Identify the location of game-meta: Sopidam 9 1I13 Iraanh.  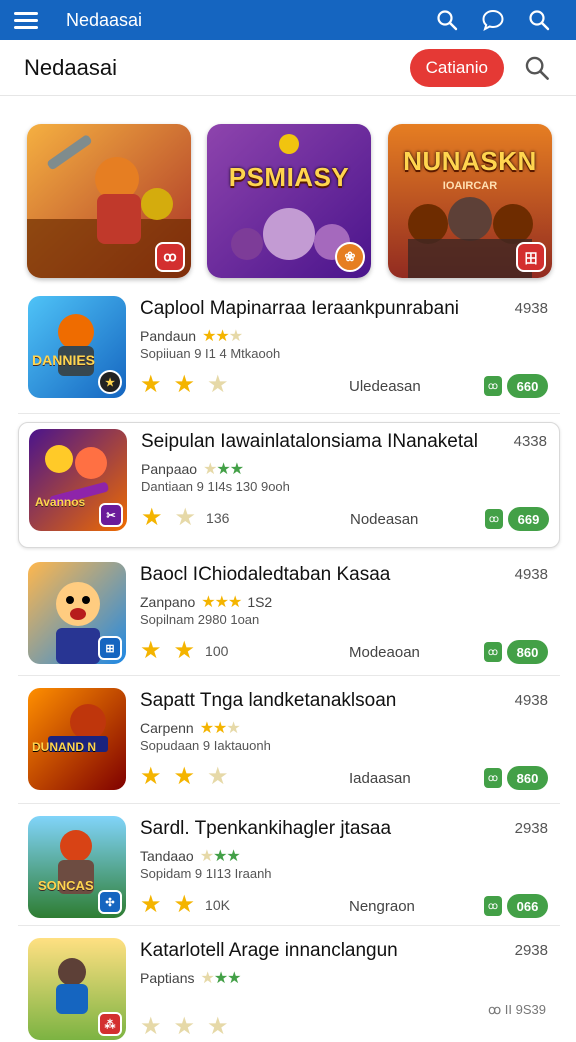
(206, 873).